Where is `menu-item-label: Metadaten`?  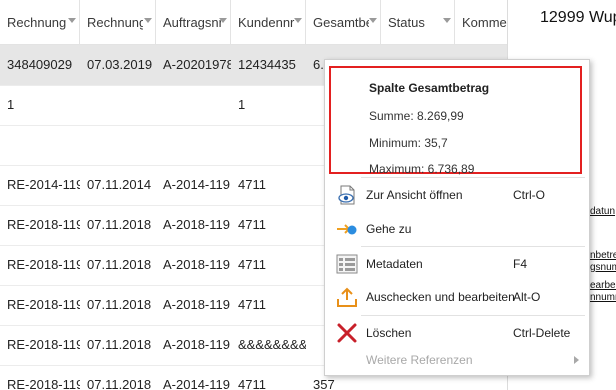 menu-item-label: Metadaten is located at coordinates (394, 264).